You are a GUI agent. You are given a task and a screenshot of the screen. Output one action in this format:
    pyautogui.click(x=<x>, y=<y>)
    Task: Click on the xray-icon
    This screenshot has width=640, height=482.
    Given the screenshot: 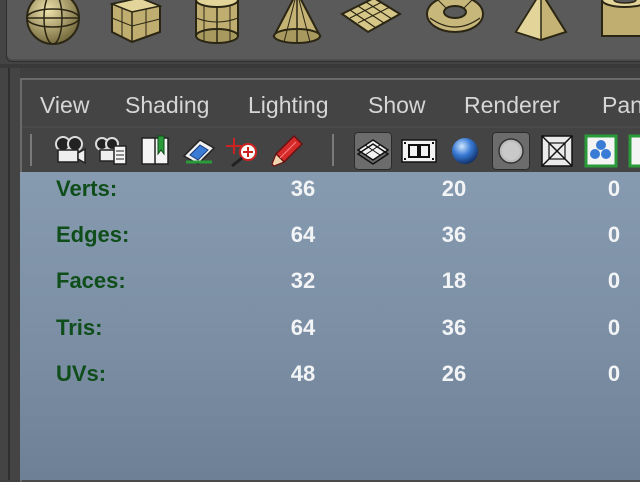 What is the action you would take?
    pyautogui.click(x=557, y=151)
    